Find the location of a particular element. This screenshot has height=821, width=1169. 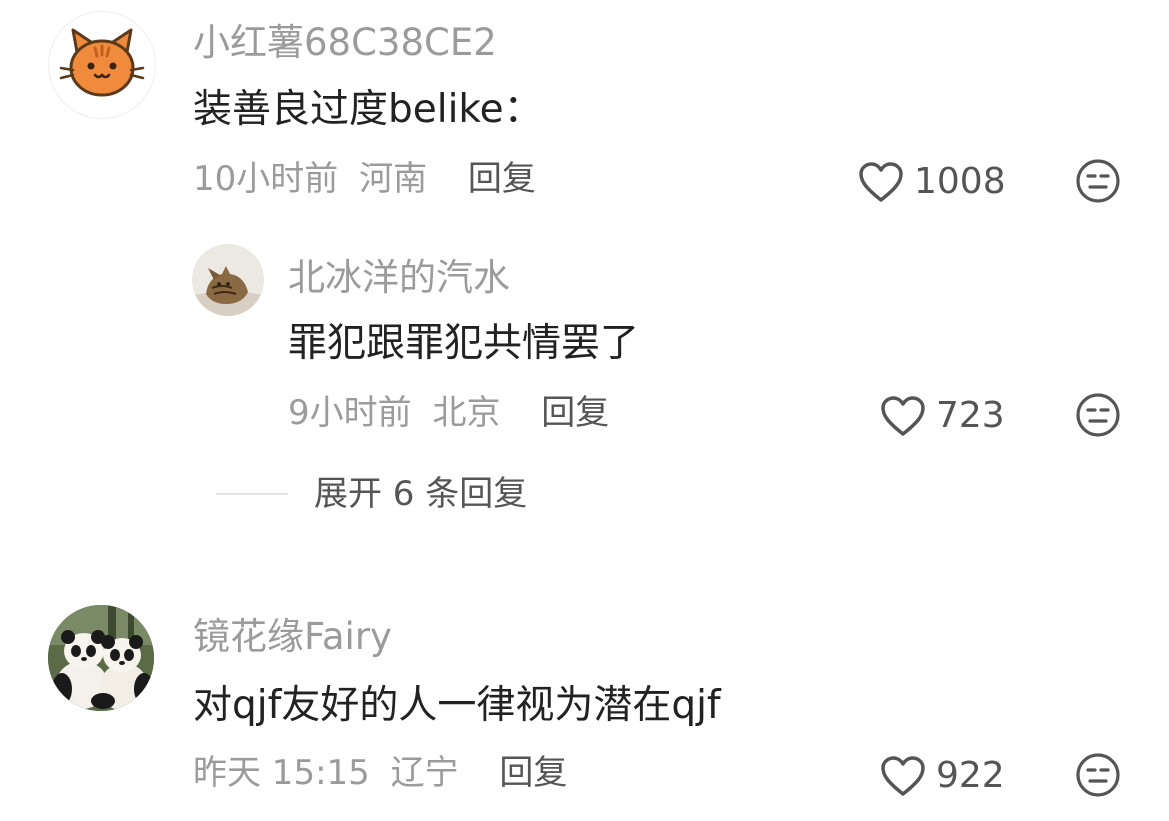

like-count: 723 is located at coordinates (970, 415).